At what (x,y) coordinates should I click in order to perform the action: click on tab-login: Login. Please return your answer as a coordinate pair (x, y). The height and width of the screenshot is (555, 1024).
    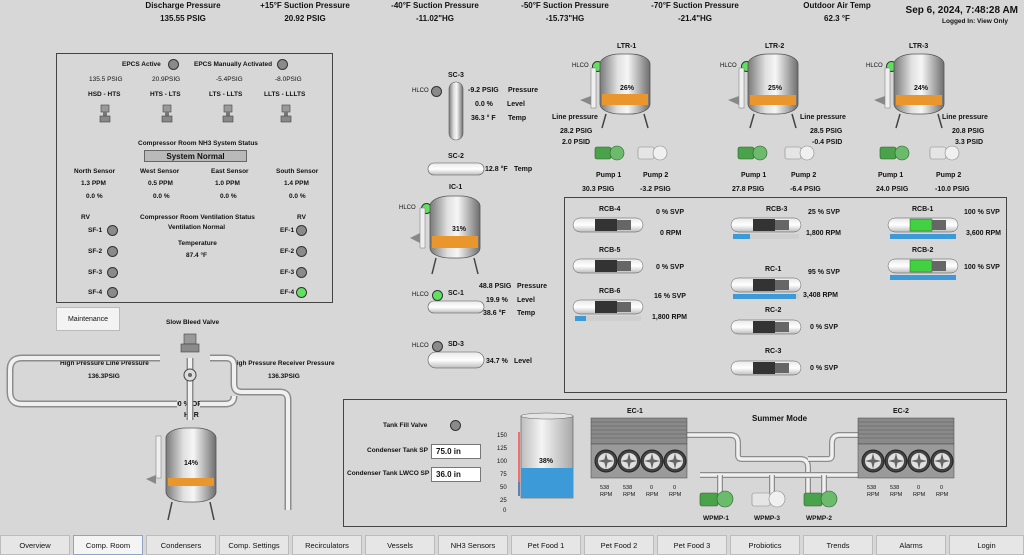
    Looking at the image, I should click on (986, 545).